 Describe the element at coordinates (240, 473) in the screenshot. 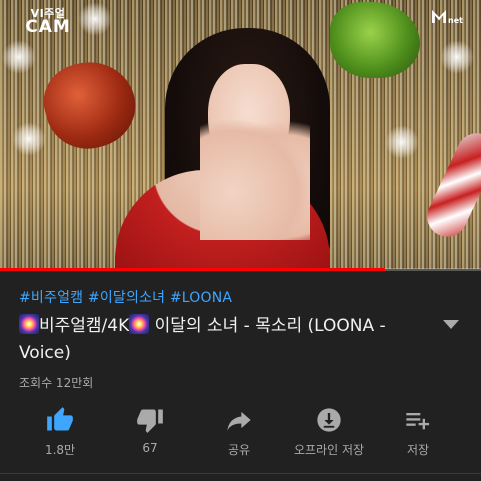

I see `divider` at that location.